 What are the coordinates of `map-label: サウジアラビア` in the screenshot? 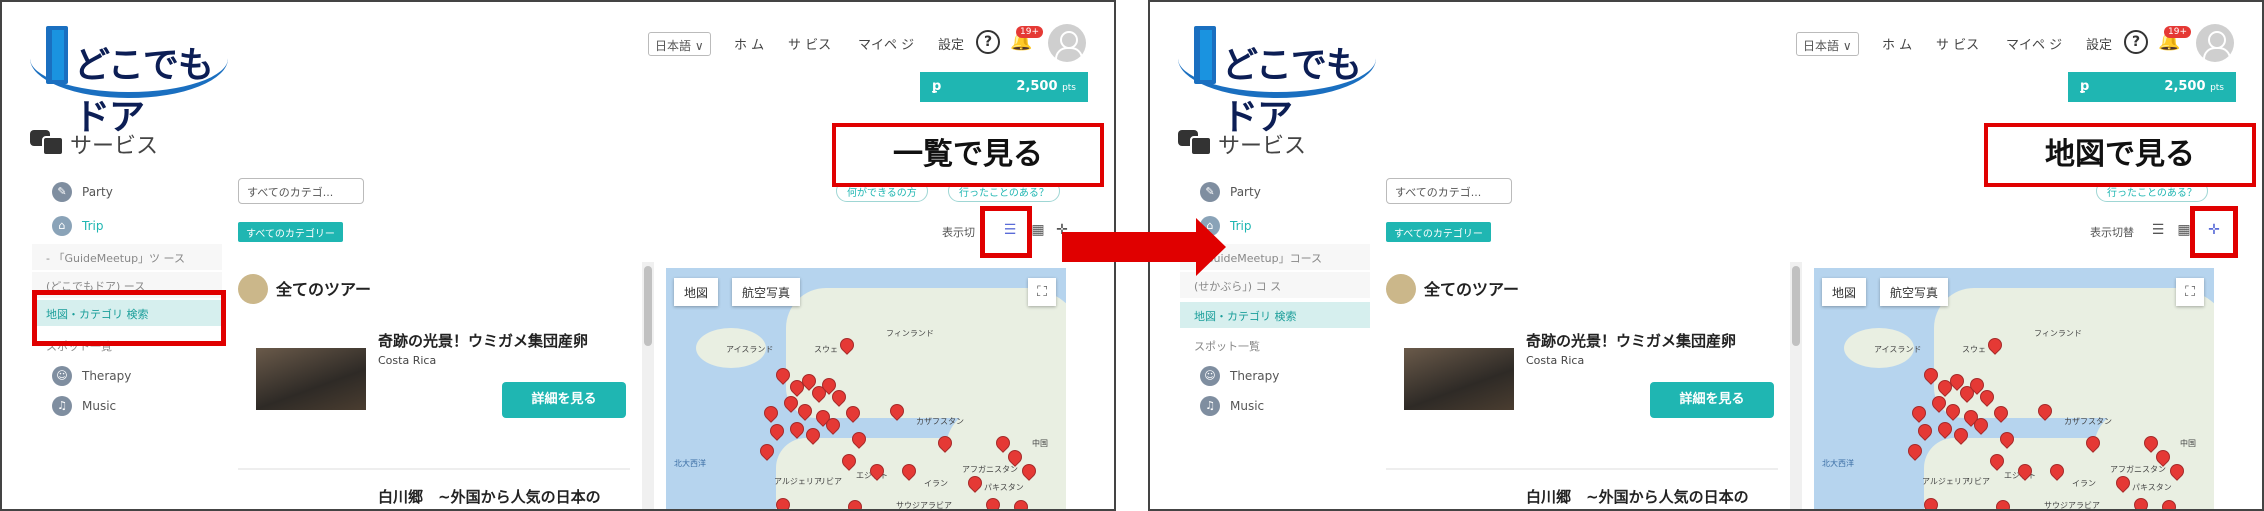 It's located at (2072, 505).